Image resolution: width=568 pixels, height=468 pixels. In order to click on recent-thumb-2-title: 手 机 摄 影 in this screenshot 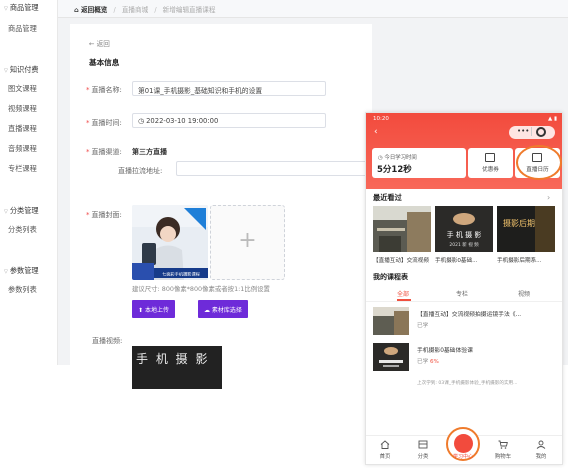, I will do `click(464, 234)`.